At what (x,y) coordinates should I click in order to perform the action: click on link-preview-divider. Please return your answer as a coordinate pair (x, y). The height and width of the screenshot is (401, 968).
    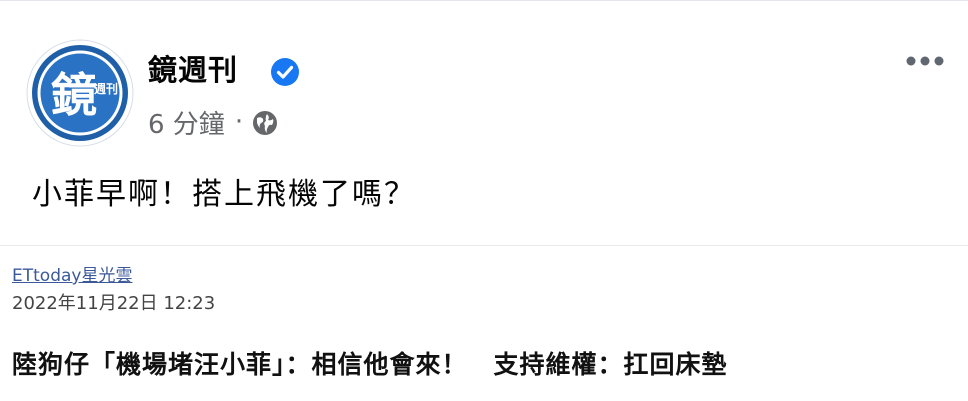
    Looking at the image, I should click on (484, 245).